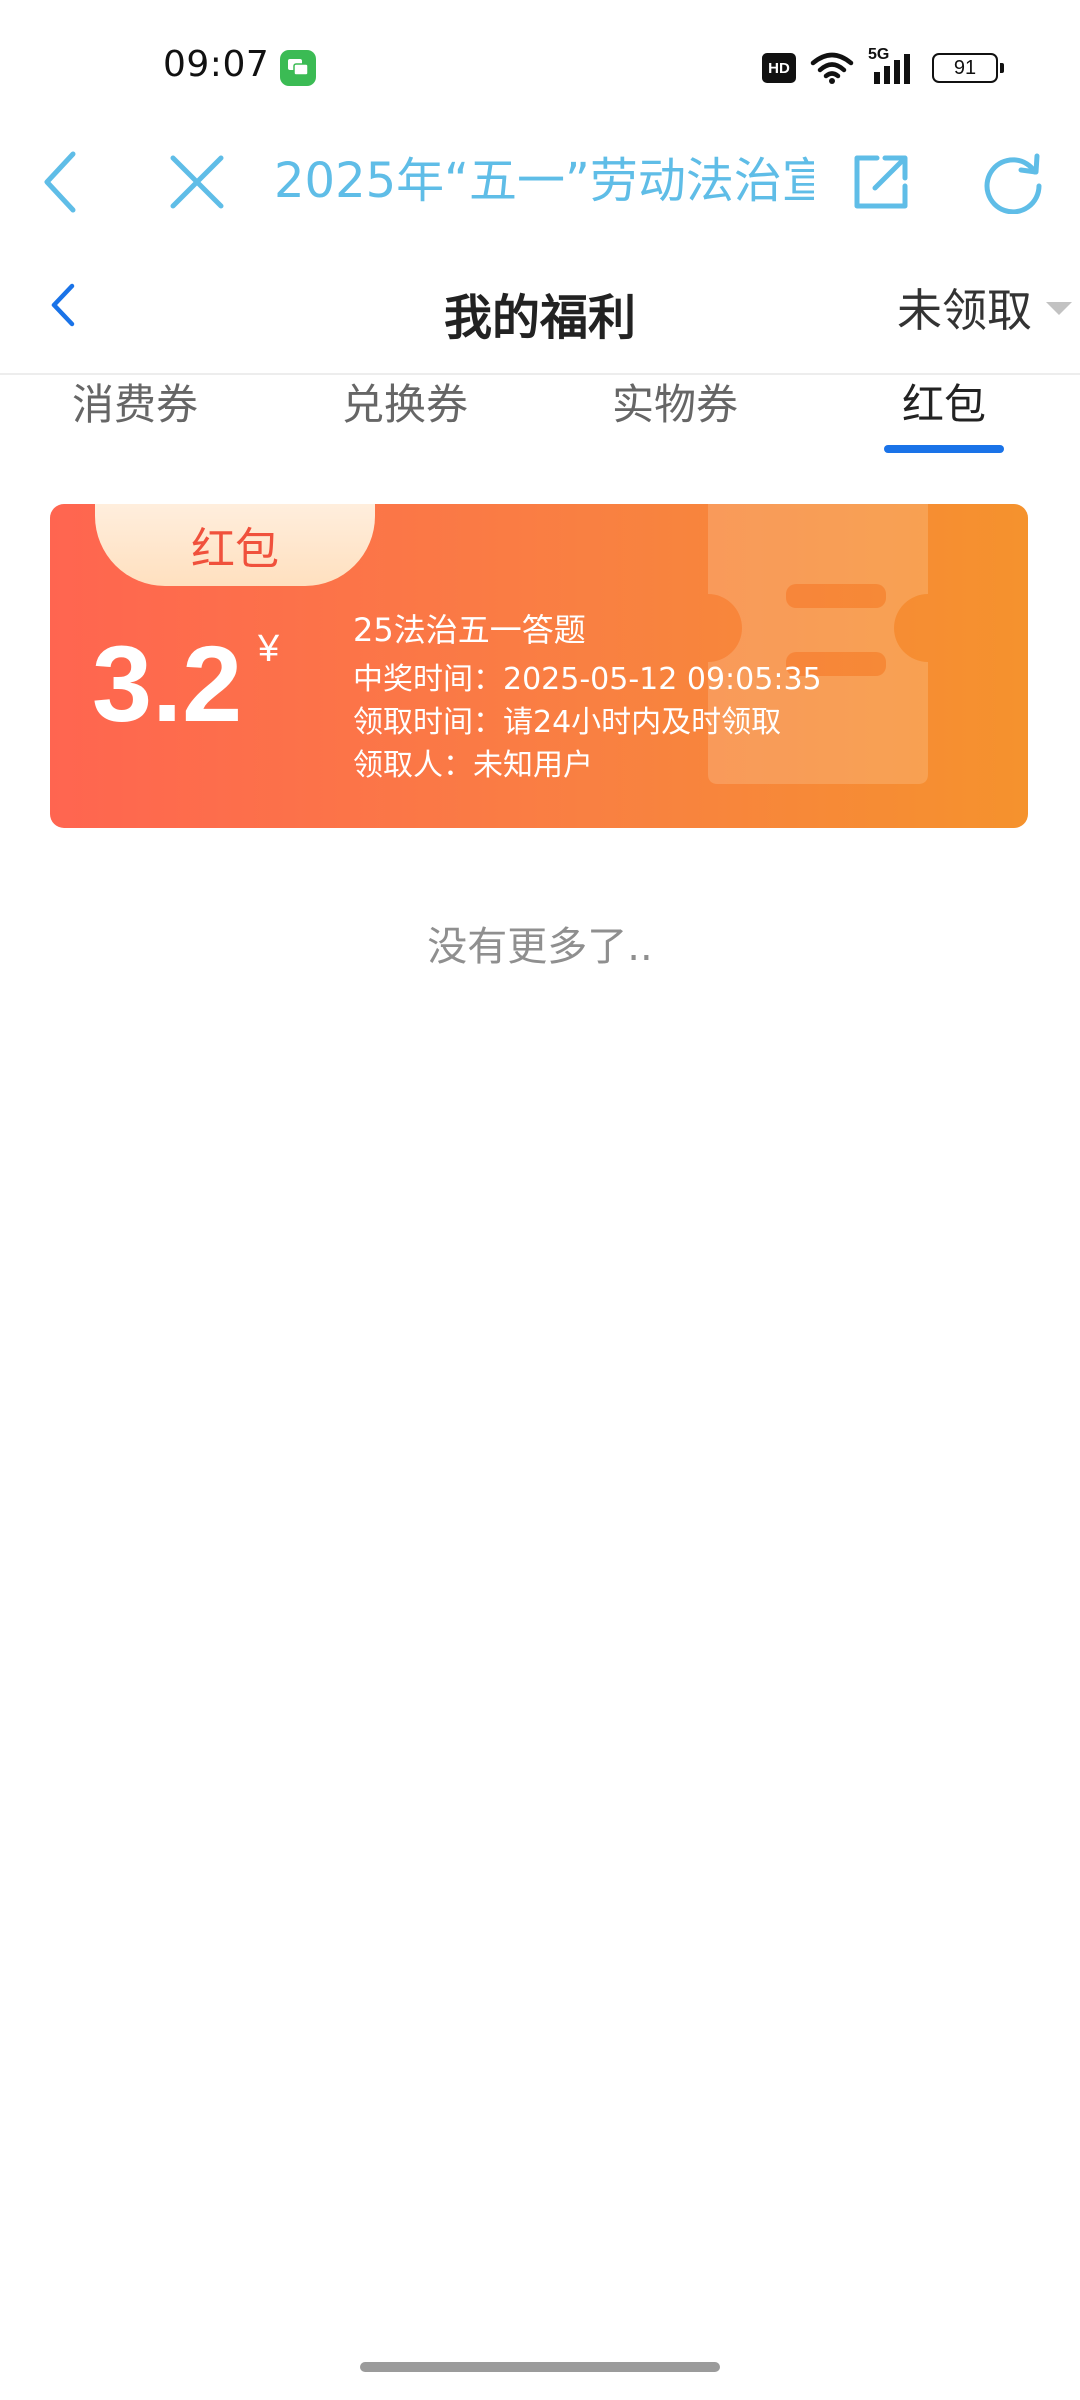 This screenshot has width=1080, height=2400. What do you see at coordinates (540, 417) in the screenshot?
I see `coupon-tabs: 消费券 兑换券 实物券 红包` at bounding box center [540, 417].